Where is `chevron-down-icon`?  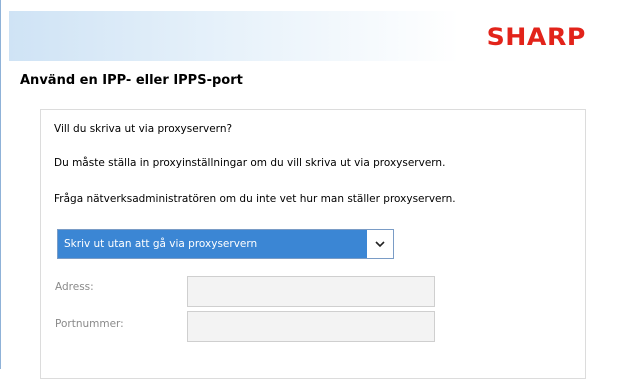 chevron-down-icon is located at coordinates (380, 244).